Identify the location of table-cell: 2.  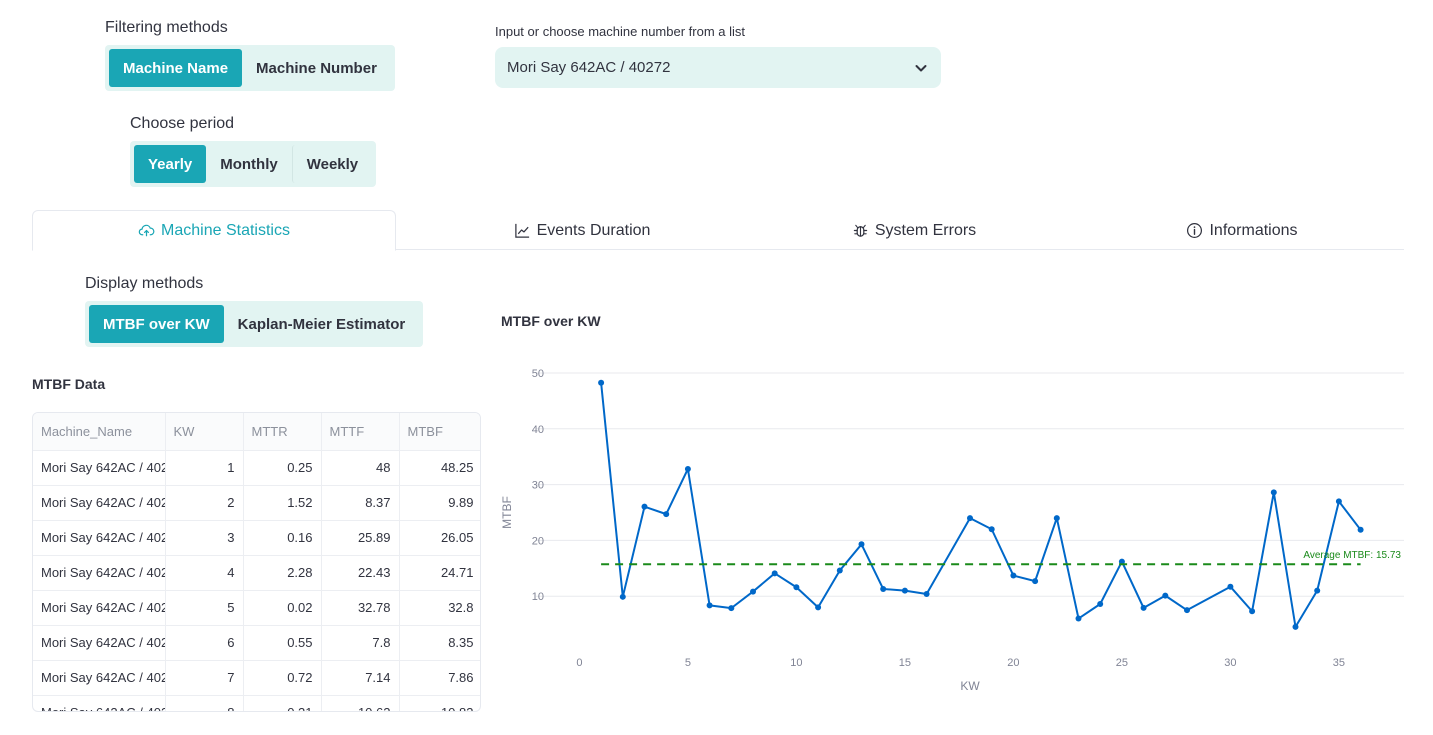
(204, 503).